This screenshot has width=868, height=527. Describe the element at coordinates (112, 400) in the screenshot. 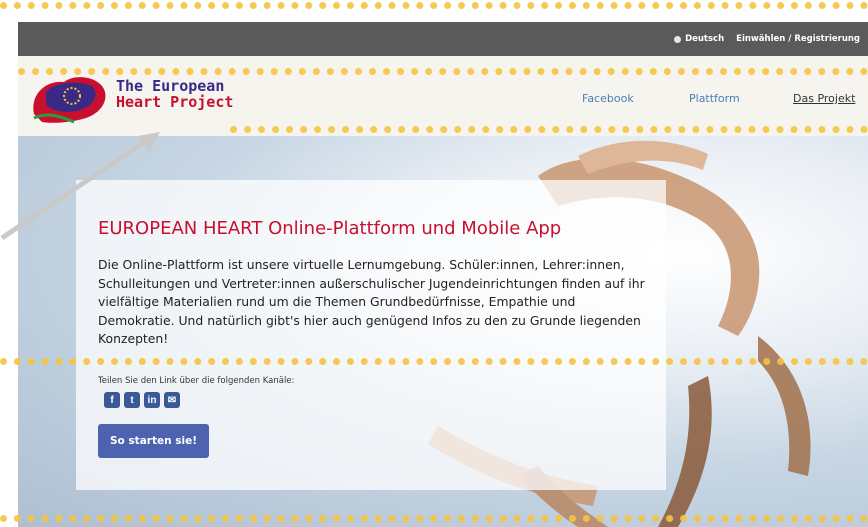

I see `facebook-icon: f` at that location.